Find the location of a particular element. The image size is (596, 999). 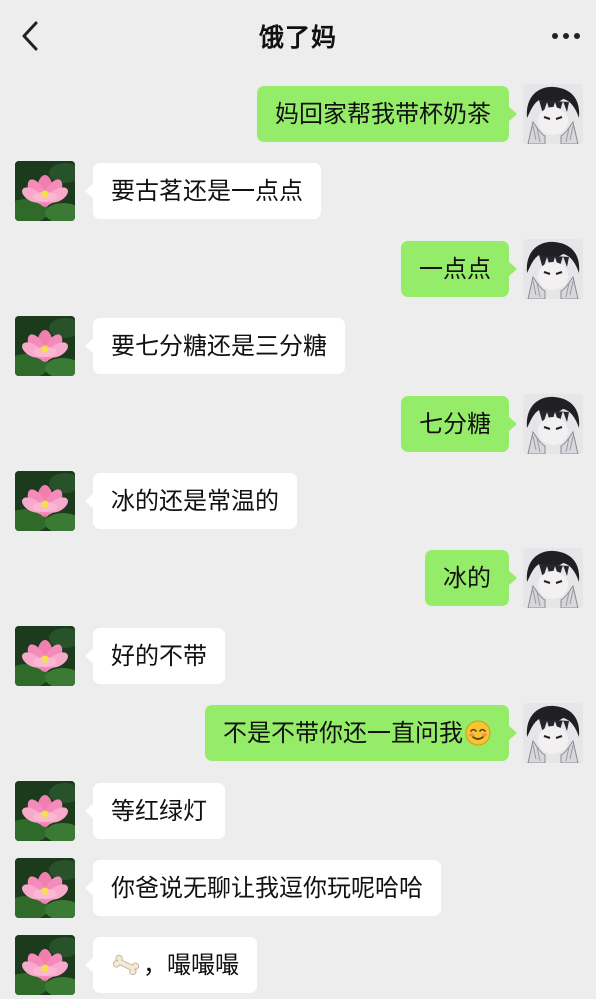

chat-header: 饿了妈 is located at coordinates (298, 36).